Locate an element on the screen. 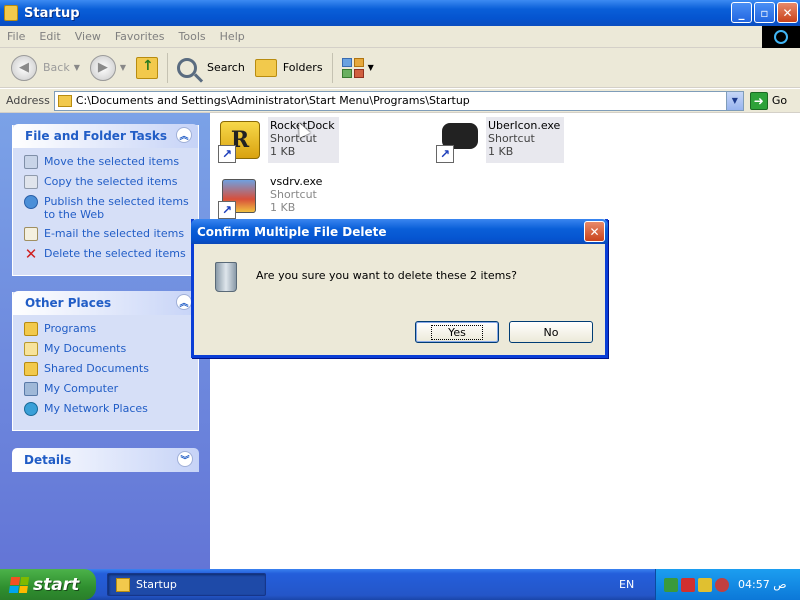  expand-chevron-icon: ︾ is located at coordinates (185, 459).